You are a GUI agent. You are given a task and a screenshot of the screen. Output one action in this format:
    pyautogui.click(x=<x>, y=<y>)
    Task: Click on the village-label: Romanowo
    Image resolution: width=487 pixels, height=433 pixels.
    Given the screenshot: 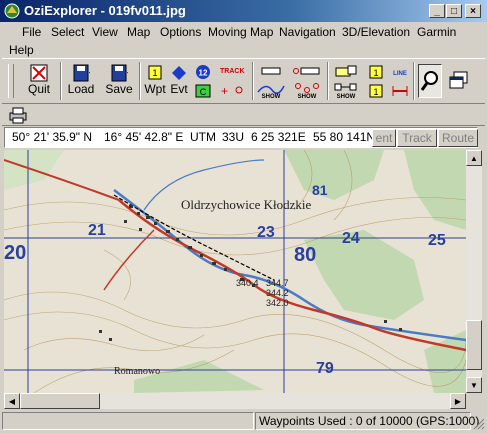 What is the action you would take?
    pyautogui.click(x=137, y=371)
    